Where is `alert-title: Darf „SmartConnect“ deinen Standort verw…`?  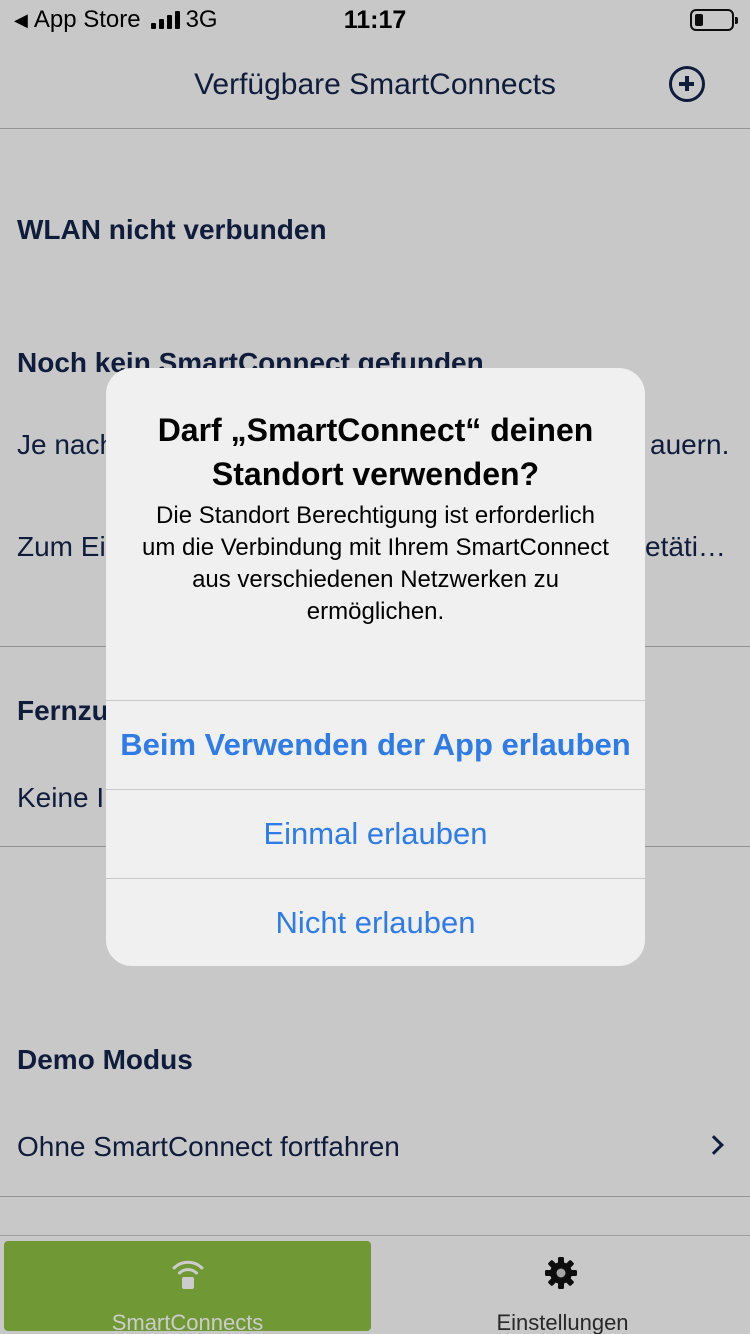
alert-title: Darf „SmartConnect“ deinen Standort verw… is located at coordinates (375, 452).